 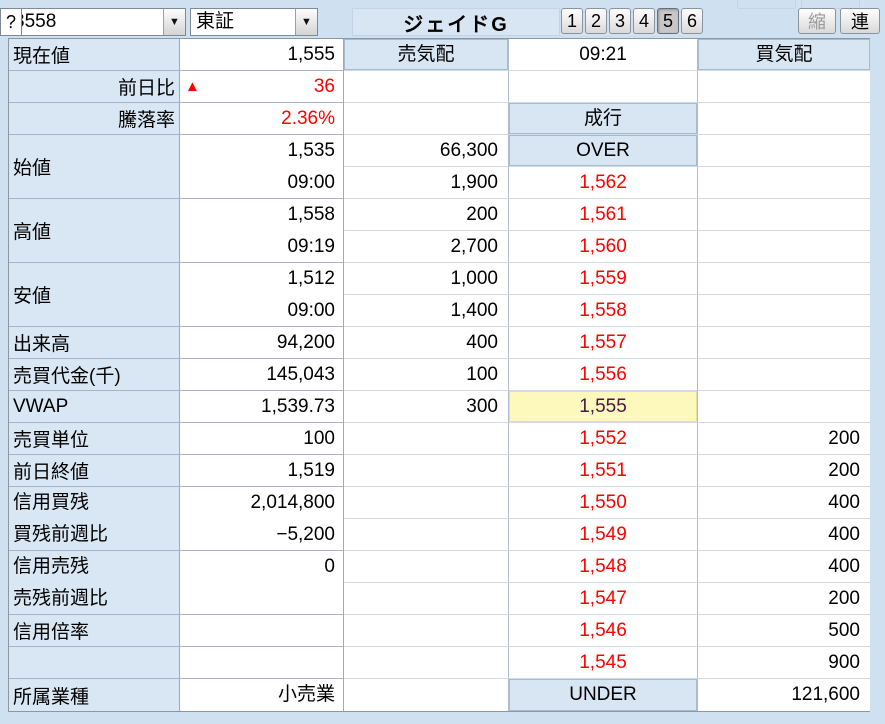 What do you see at coordinates (603, 183) in the screenshot?
I see `price-cell: 1,562` at bounding box center [603, 183].